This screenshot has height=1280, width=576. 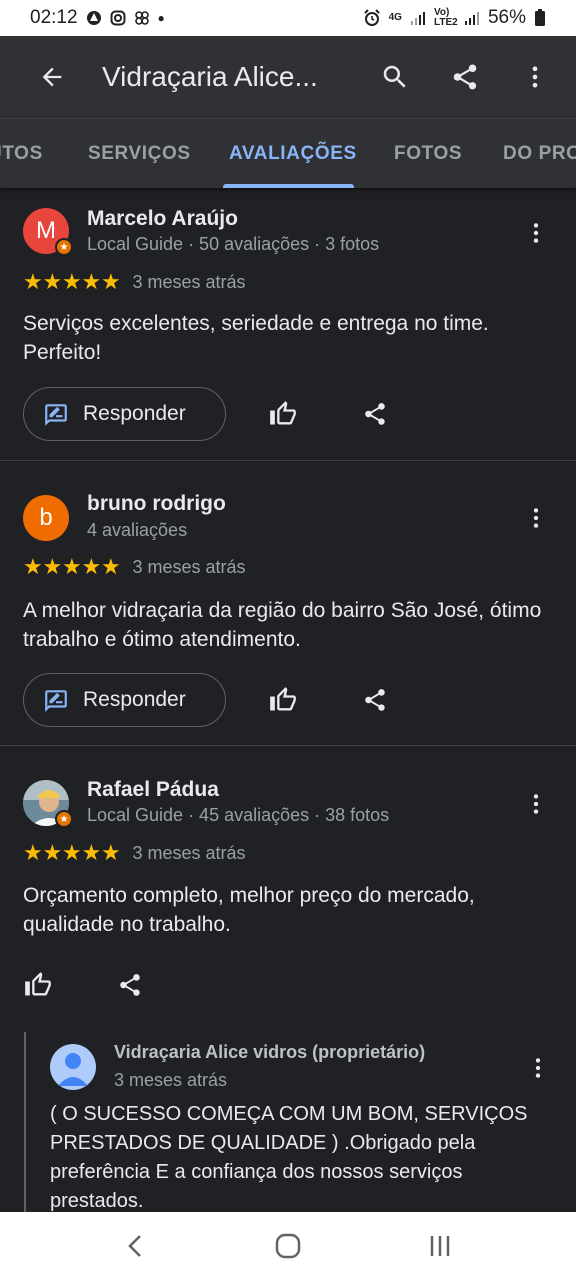 I want to click on app-notification-icon, so click(x=141, y=18).